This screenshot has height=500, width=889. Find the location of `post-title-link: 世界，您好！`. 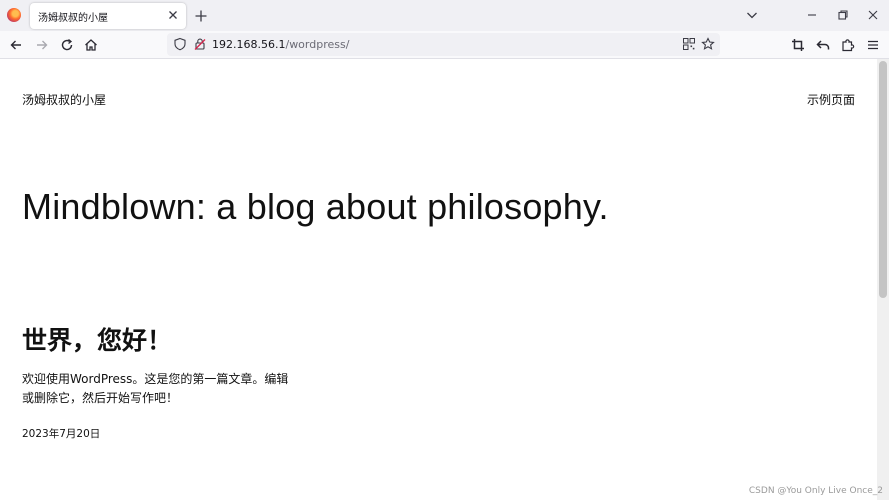

post-title-link: 世界，您好！ is located at coordinates (97, 339).